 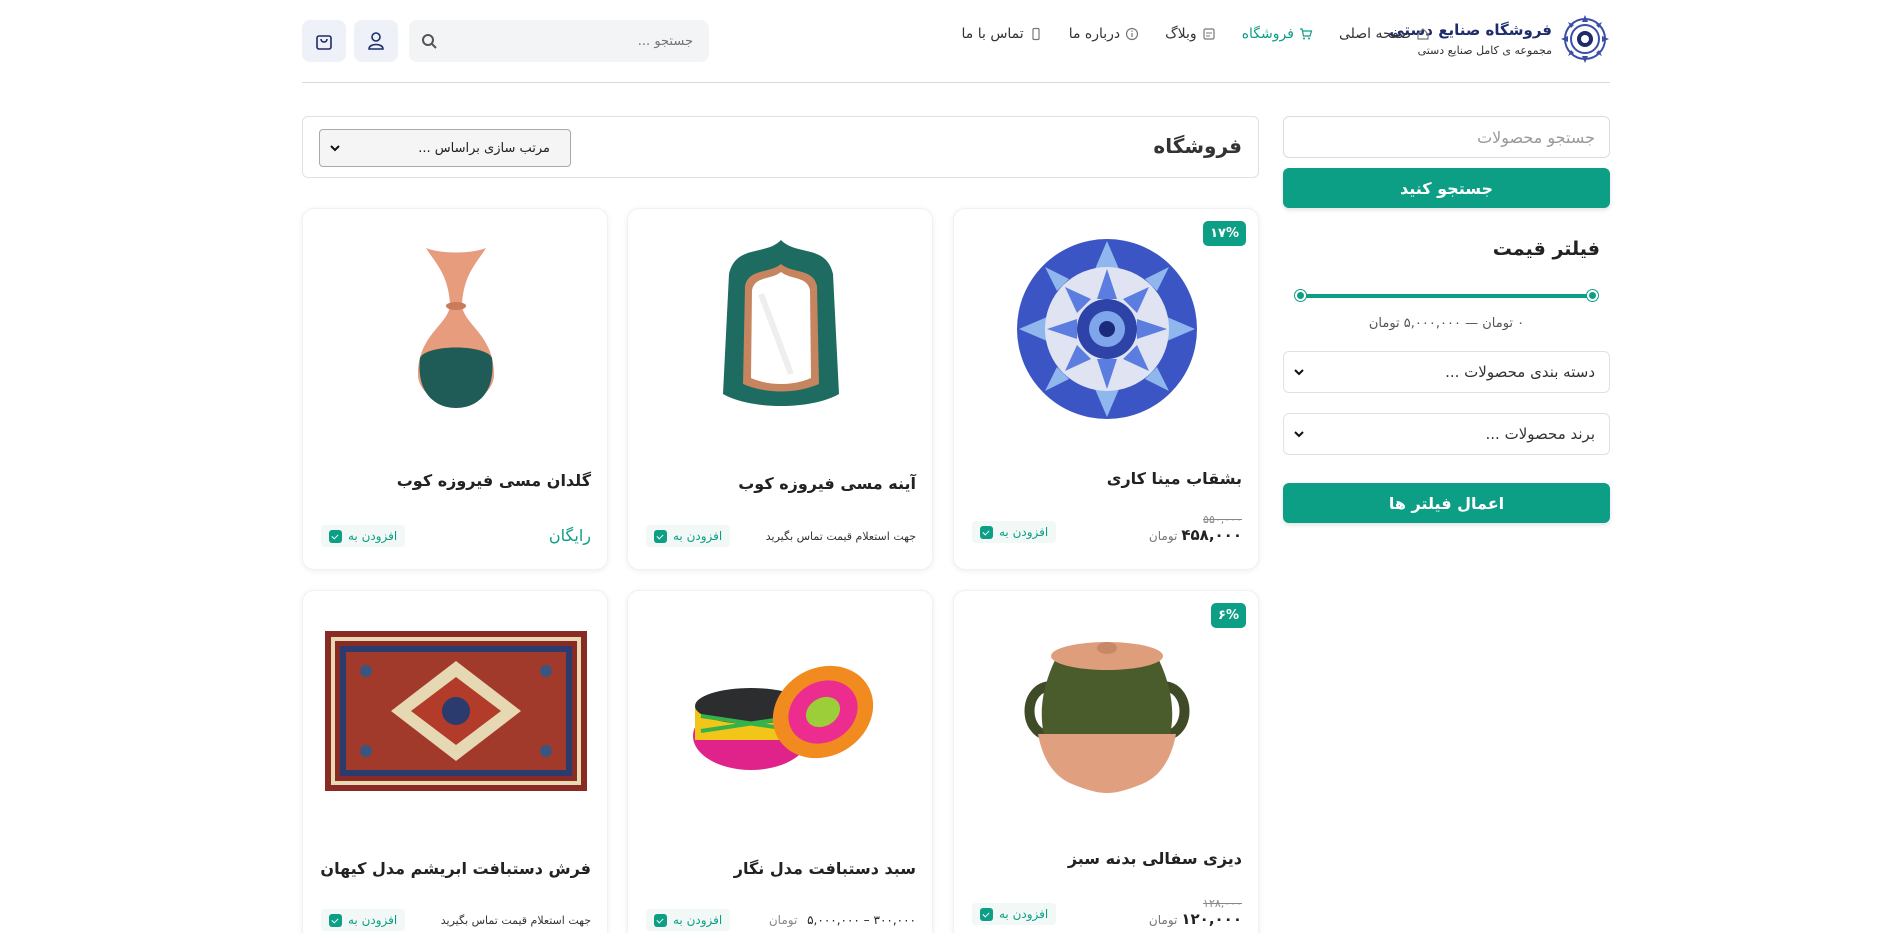 I want to click on product-card: گلدان مسی فیروزه کوب رایگان افزودن به, so click(x=455, y=389).